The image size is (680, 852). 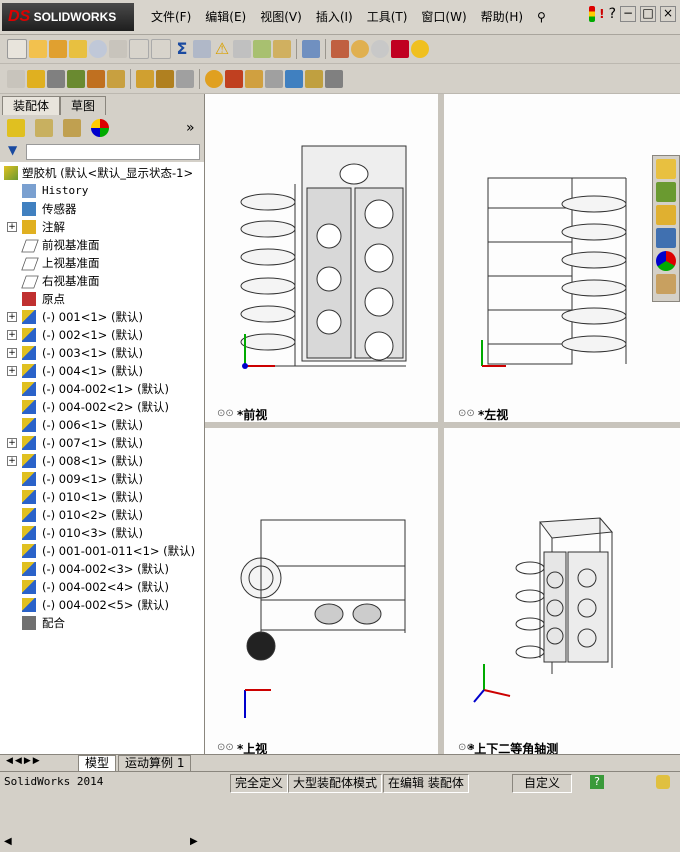 What do you see at coordinates (314, 78) in the screenshot?
I see `speedpak-icon` at bounding box center [314, 78].